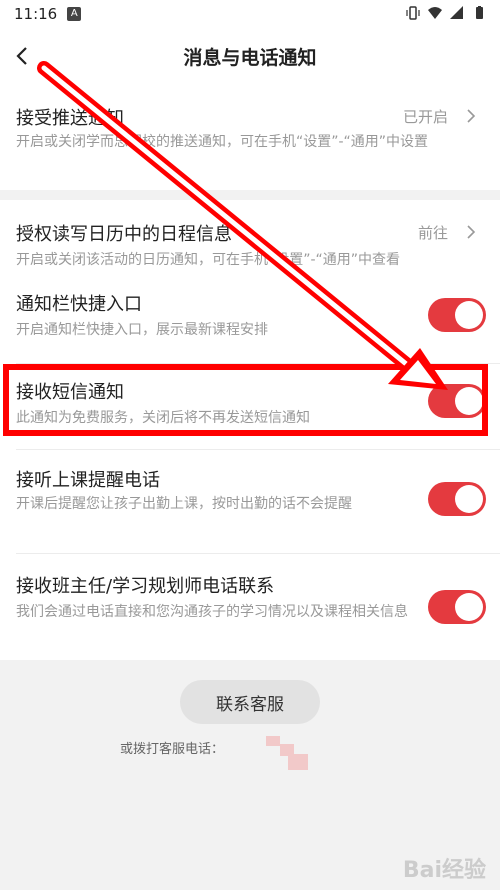  Describe the element at coordinates (432, 233) in the screenshot. I see `setting-status: 前往` at that location.